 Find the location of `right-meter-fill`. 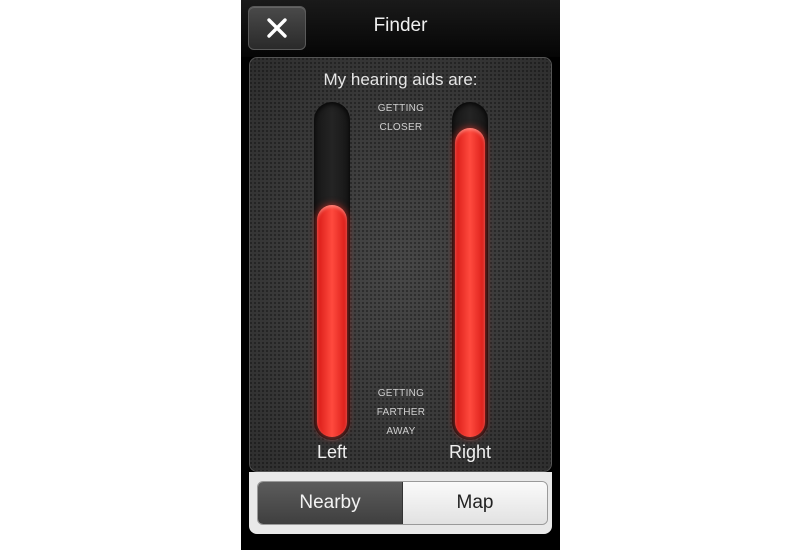

right-meter-fill is located at coordinates (470, 282).